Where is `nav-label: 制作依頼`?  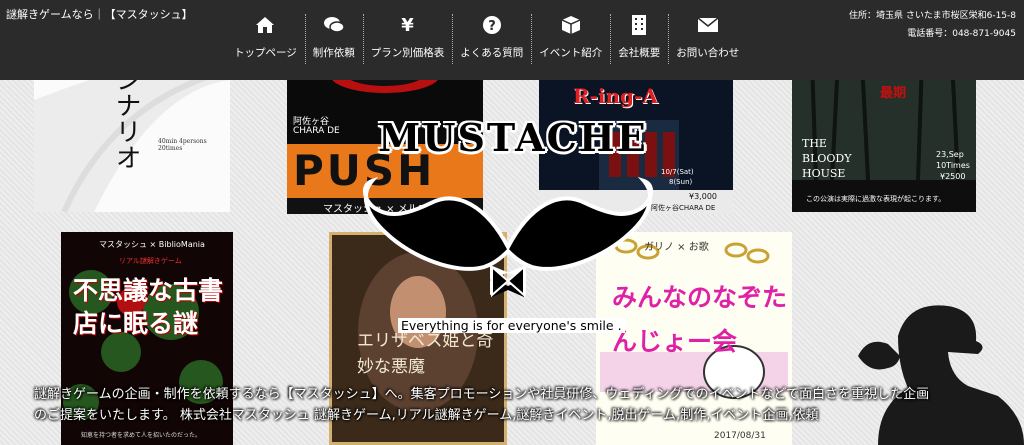
nav-label: 制作依頼 is located at coordinates (333, 53).